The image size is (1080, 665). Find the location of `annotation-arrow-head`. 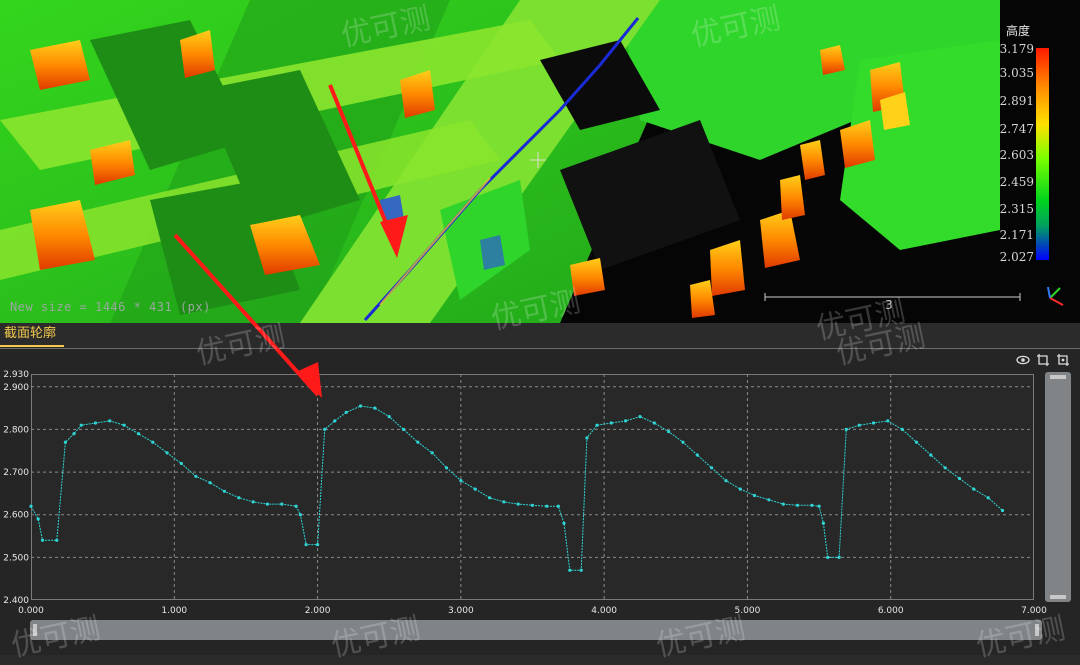

annotation-arrow-head is located at coordinates (309, 380).